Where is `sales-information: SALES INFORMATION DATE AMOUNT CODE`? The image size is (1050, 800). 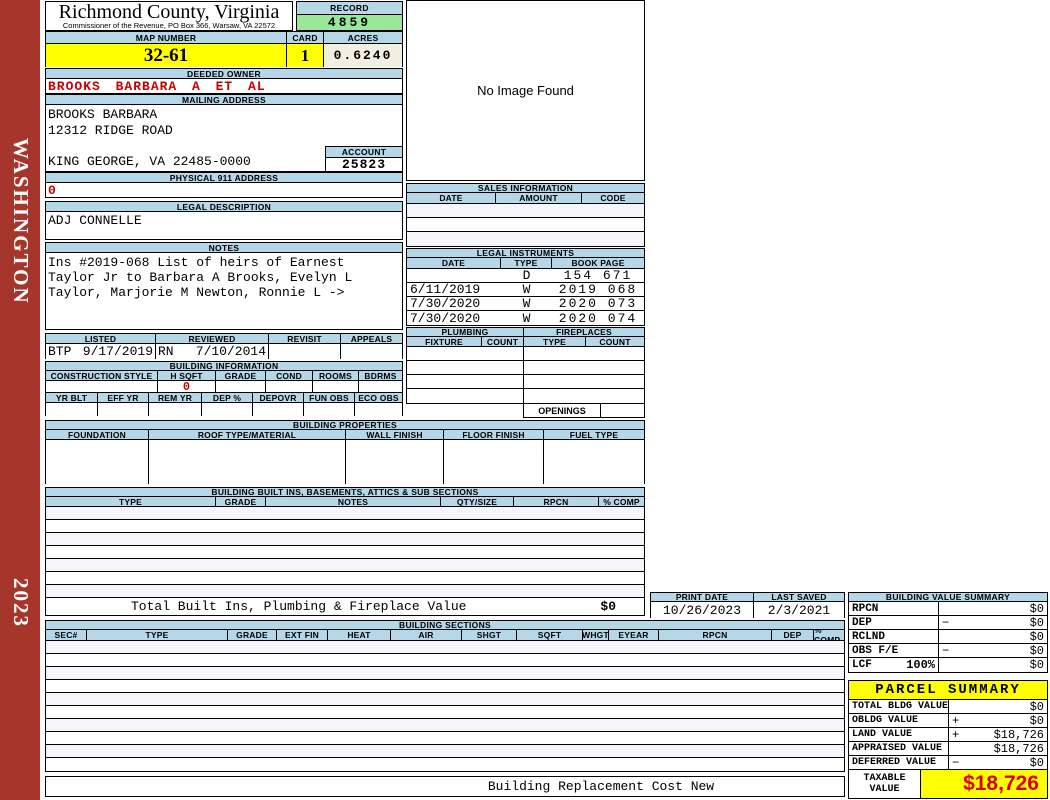 sales-information: SALES INFORMATION DATE AMOUNT CODE is located at coordinates (525, 215).